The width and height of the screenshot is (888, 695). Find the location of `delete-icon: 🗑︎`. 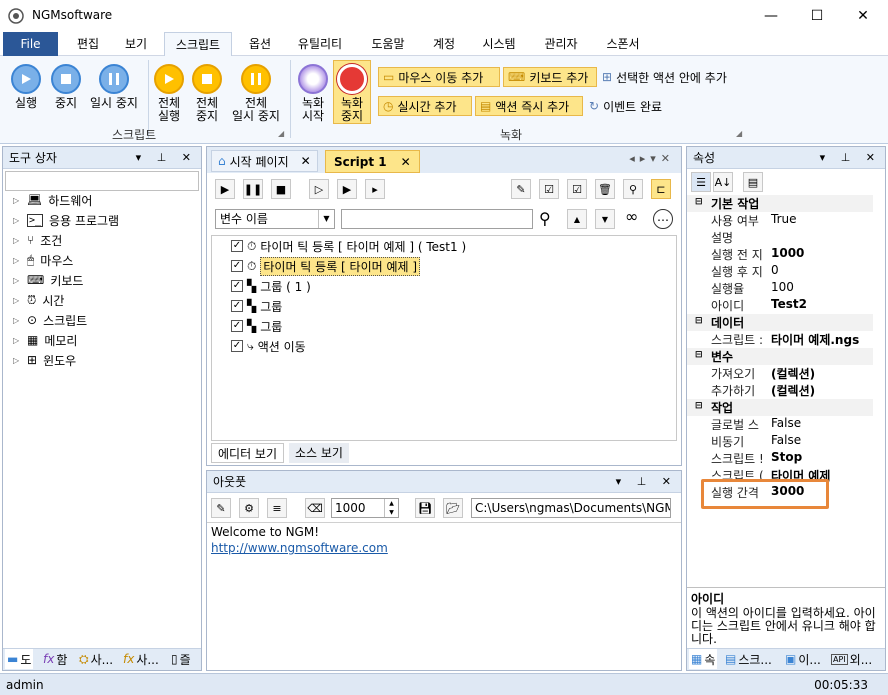

delete-icon: 🗑︎ is located at coordinates (605, 189).